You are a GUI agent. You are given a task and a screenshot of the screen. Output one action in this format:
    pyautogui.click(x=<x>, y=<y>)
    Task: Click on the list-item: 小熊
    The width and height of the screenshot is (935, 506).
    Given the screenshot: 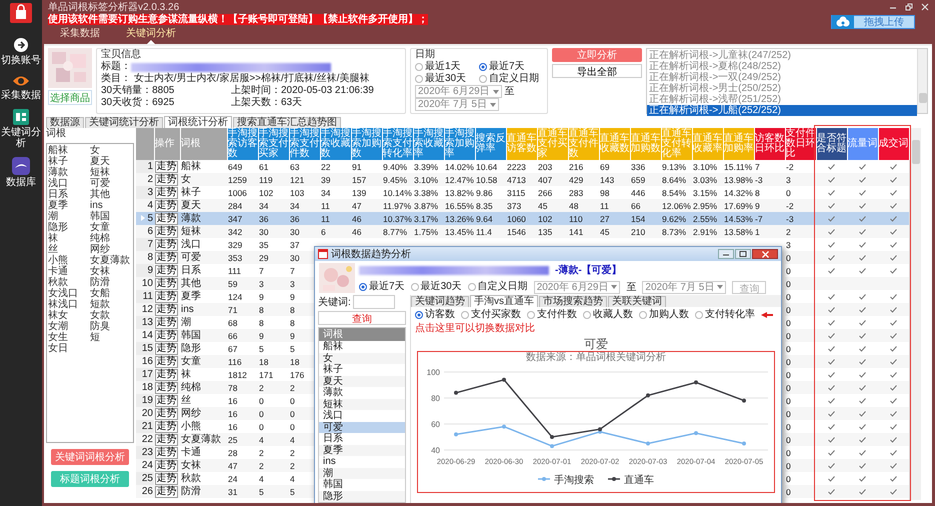 What is the action you would take?
    pyautogui.click(x=69, y=260)
    